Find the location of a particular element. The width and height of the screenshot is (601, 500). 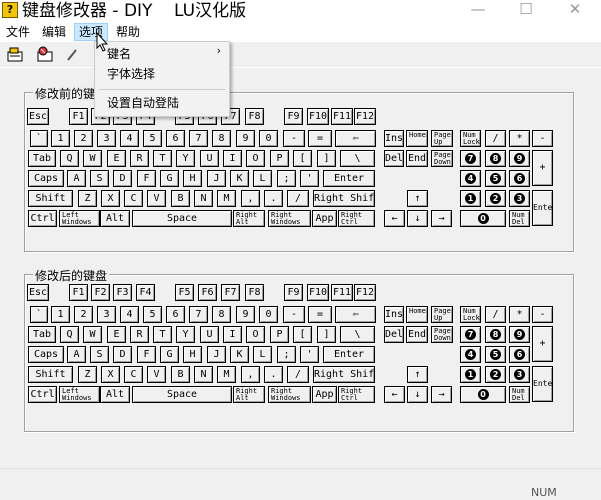

close-button: ✕ is located at coordinates (575, 11).